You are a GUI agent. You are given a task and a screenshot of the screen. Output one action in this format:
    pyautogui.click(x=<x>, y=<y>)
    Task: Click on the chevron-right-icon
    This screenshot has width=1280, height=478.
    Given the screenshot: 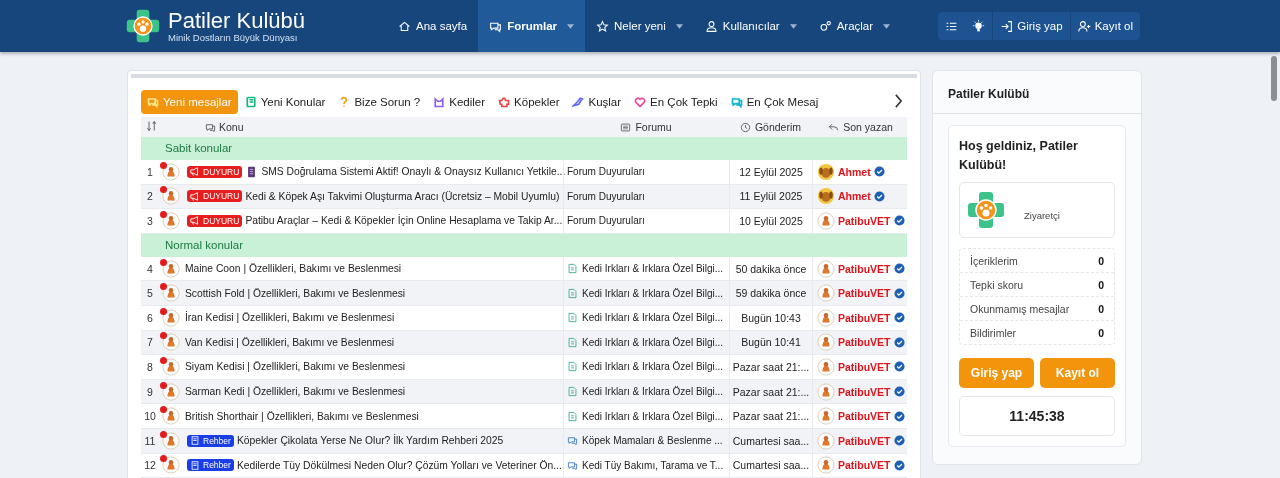 What is the action you would take?
    pyautogui.click(x=898, y=100)
    